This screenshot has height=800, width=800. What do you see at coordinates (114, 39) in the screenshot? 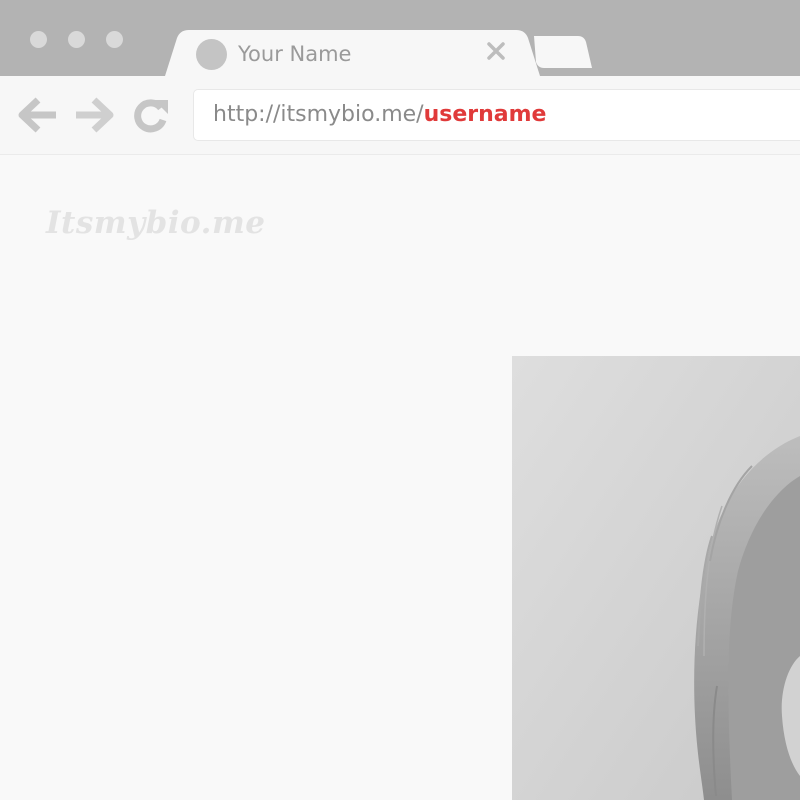
I see `window-maximize-dot` at bounding box center [114, 39].